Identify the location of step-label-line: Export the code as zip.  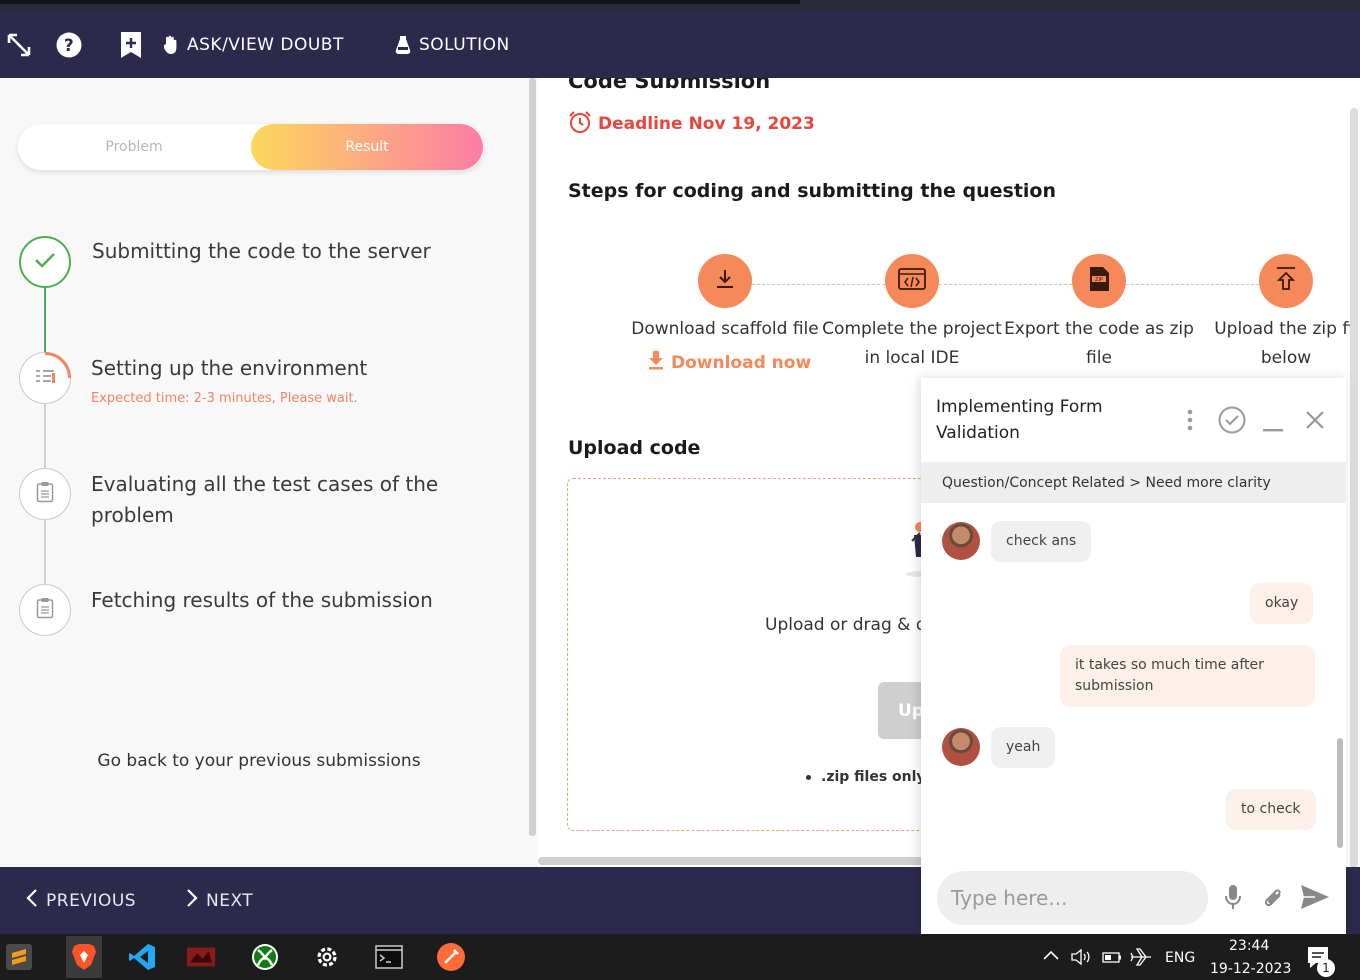
(1099, 329).